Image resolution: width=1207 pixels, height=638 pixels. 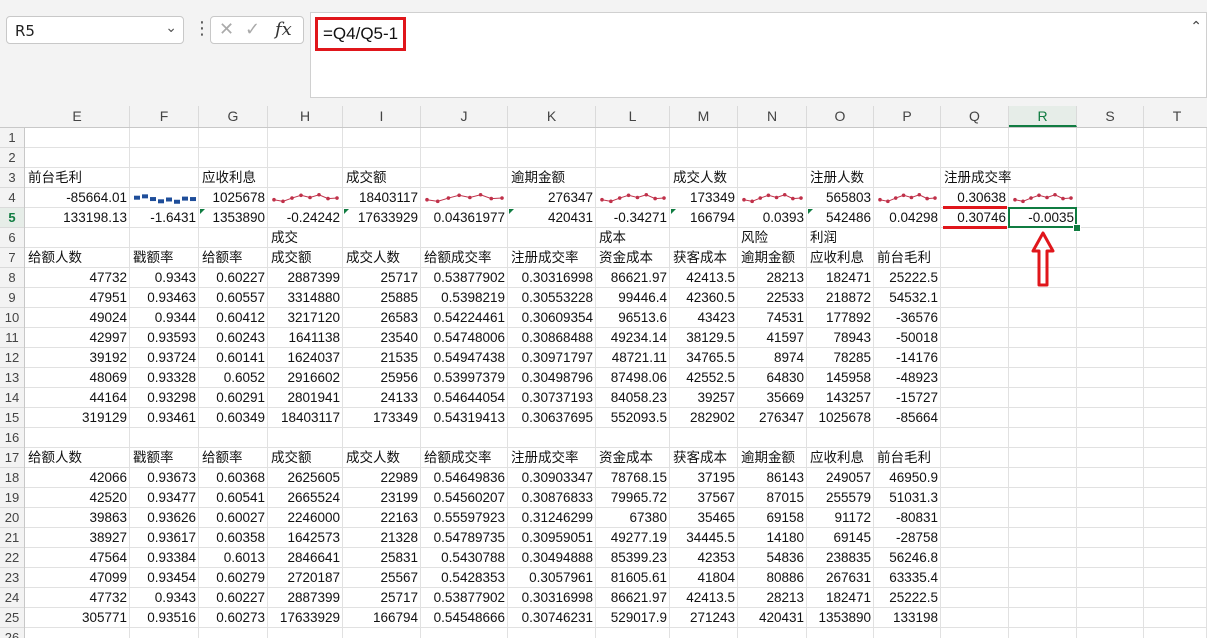 I want to click on cell-M4: 173349, so click(x=704, y=198).